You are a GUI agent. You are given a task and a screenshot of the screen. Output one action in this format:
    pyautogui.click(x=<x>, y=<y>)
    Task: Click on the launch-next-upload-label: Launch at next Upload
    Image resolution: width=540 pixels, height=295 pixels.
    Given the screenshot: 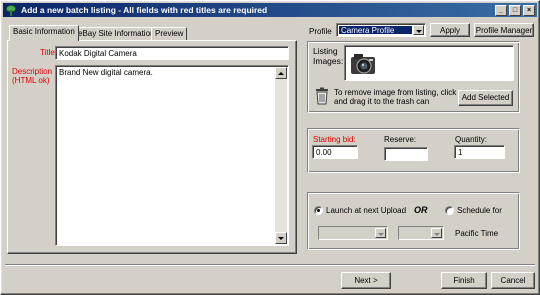 What is the action you would take?
    pyautogui.click(x=366, y=210)
    